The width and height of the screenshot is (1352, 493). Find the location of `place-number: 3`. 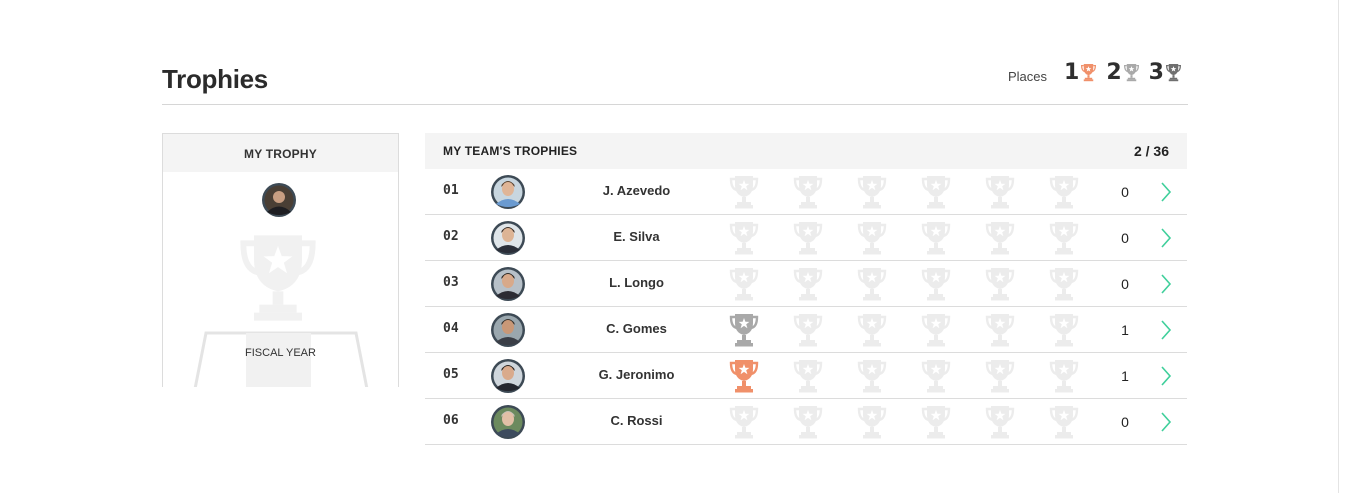

place-number: 3 is located at coordinates (1156, 72).